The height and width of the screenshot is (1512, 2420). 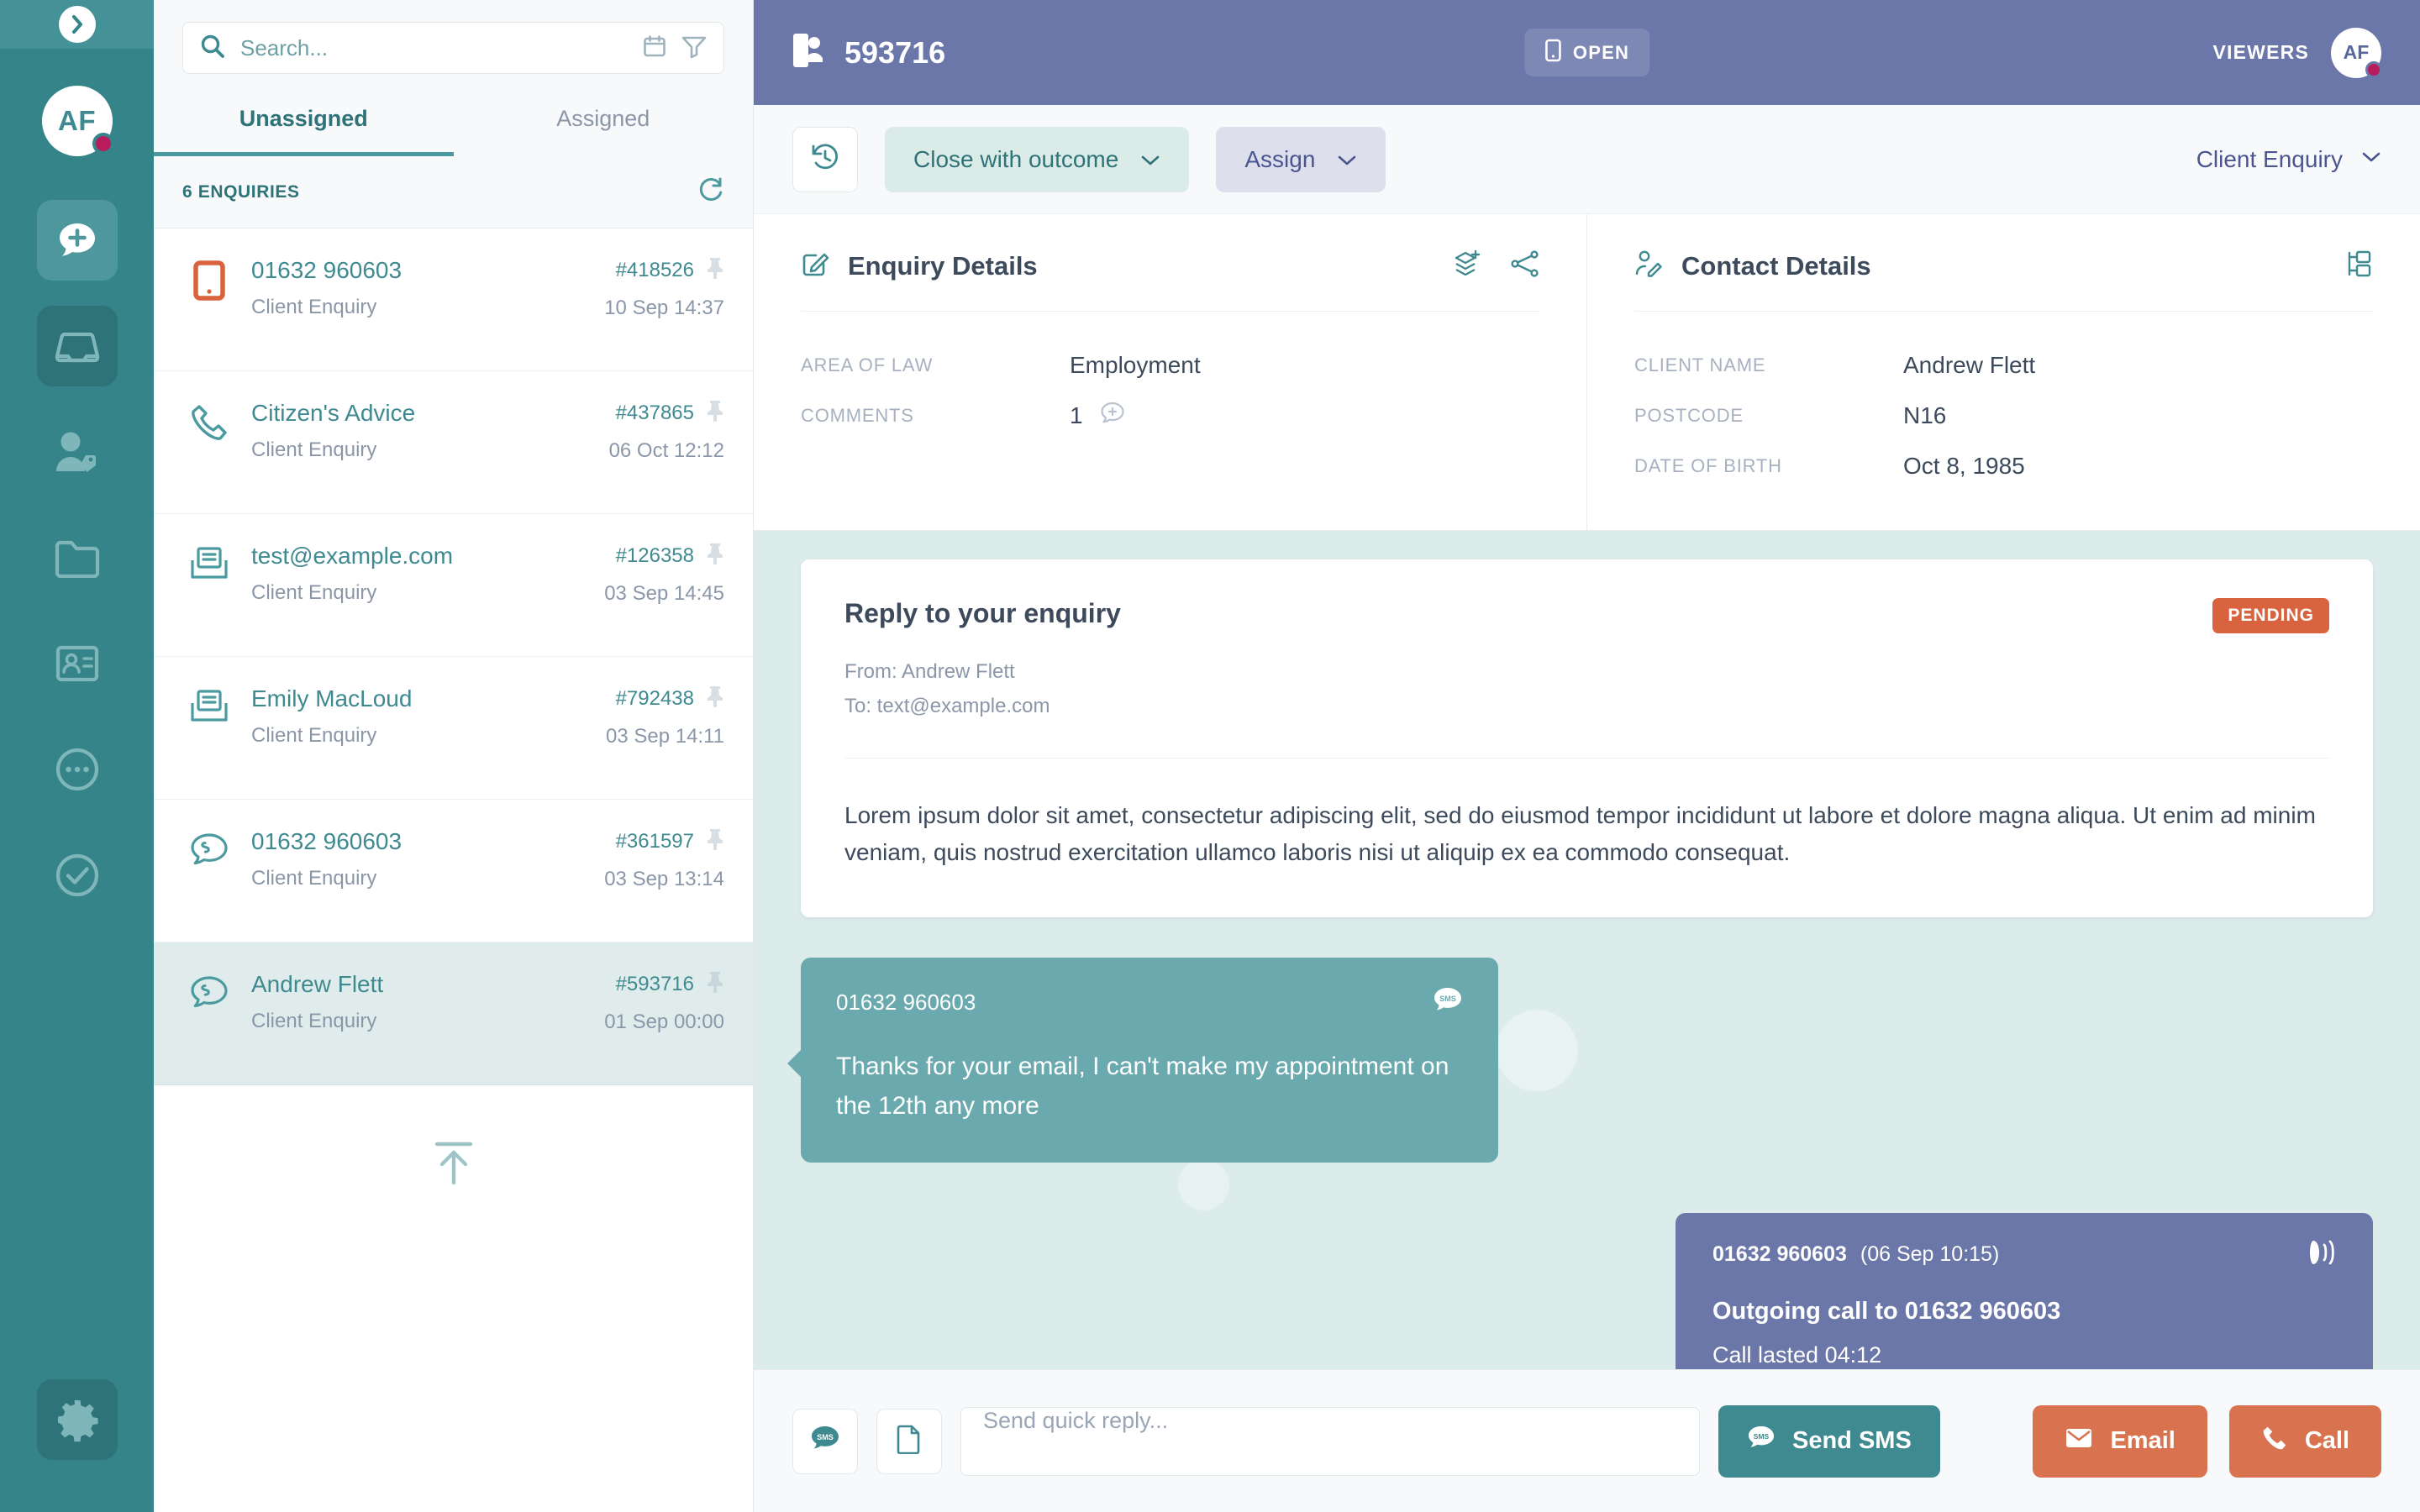 What do you see at coordinates (2120, 1441) in the screenshot?
I see `email-button: Email` at bounding box center [2120, 1441].